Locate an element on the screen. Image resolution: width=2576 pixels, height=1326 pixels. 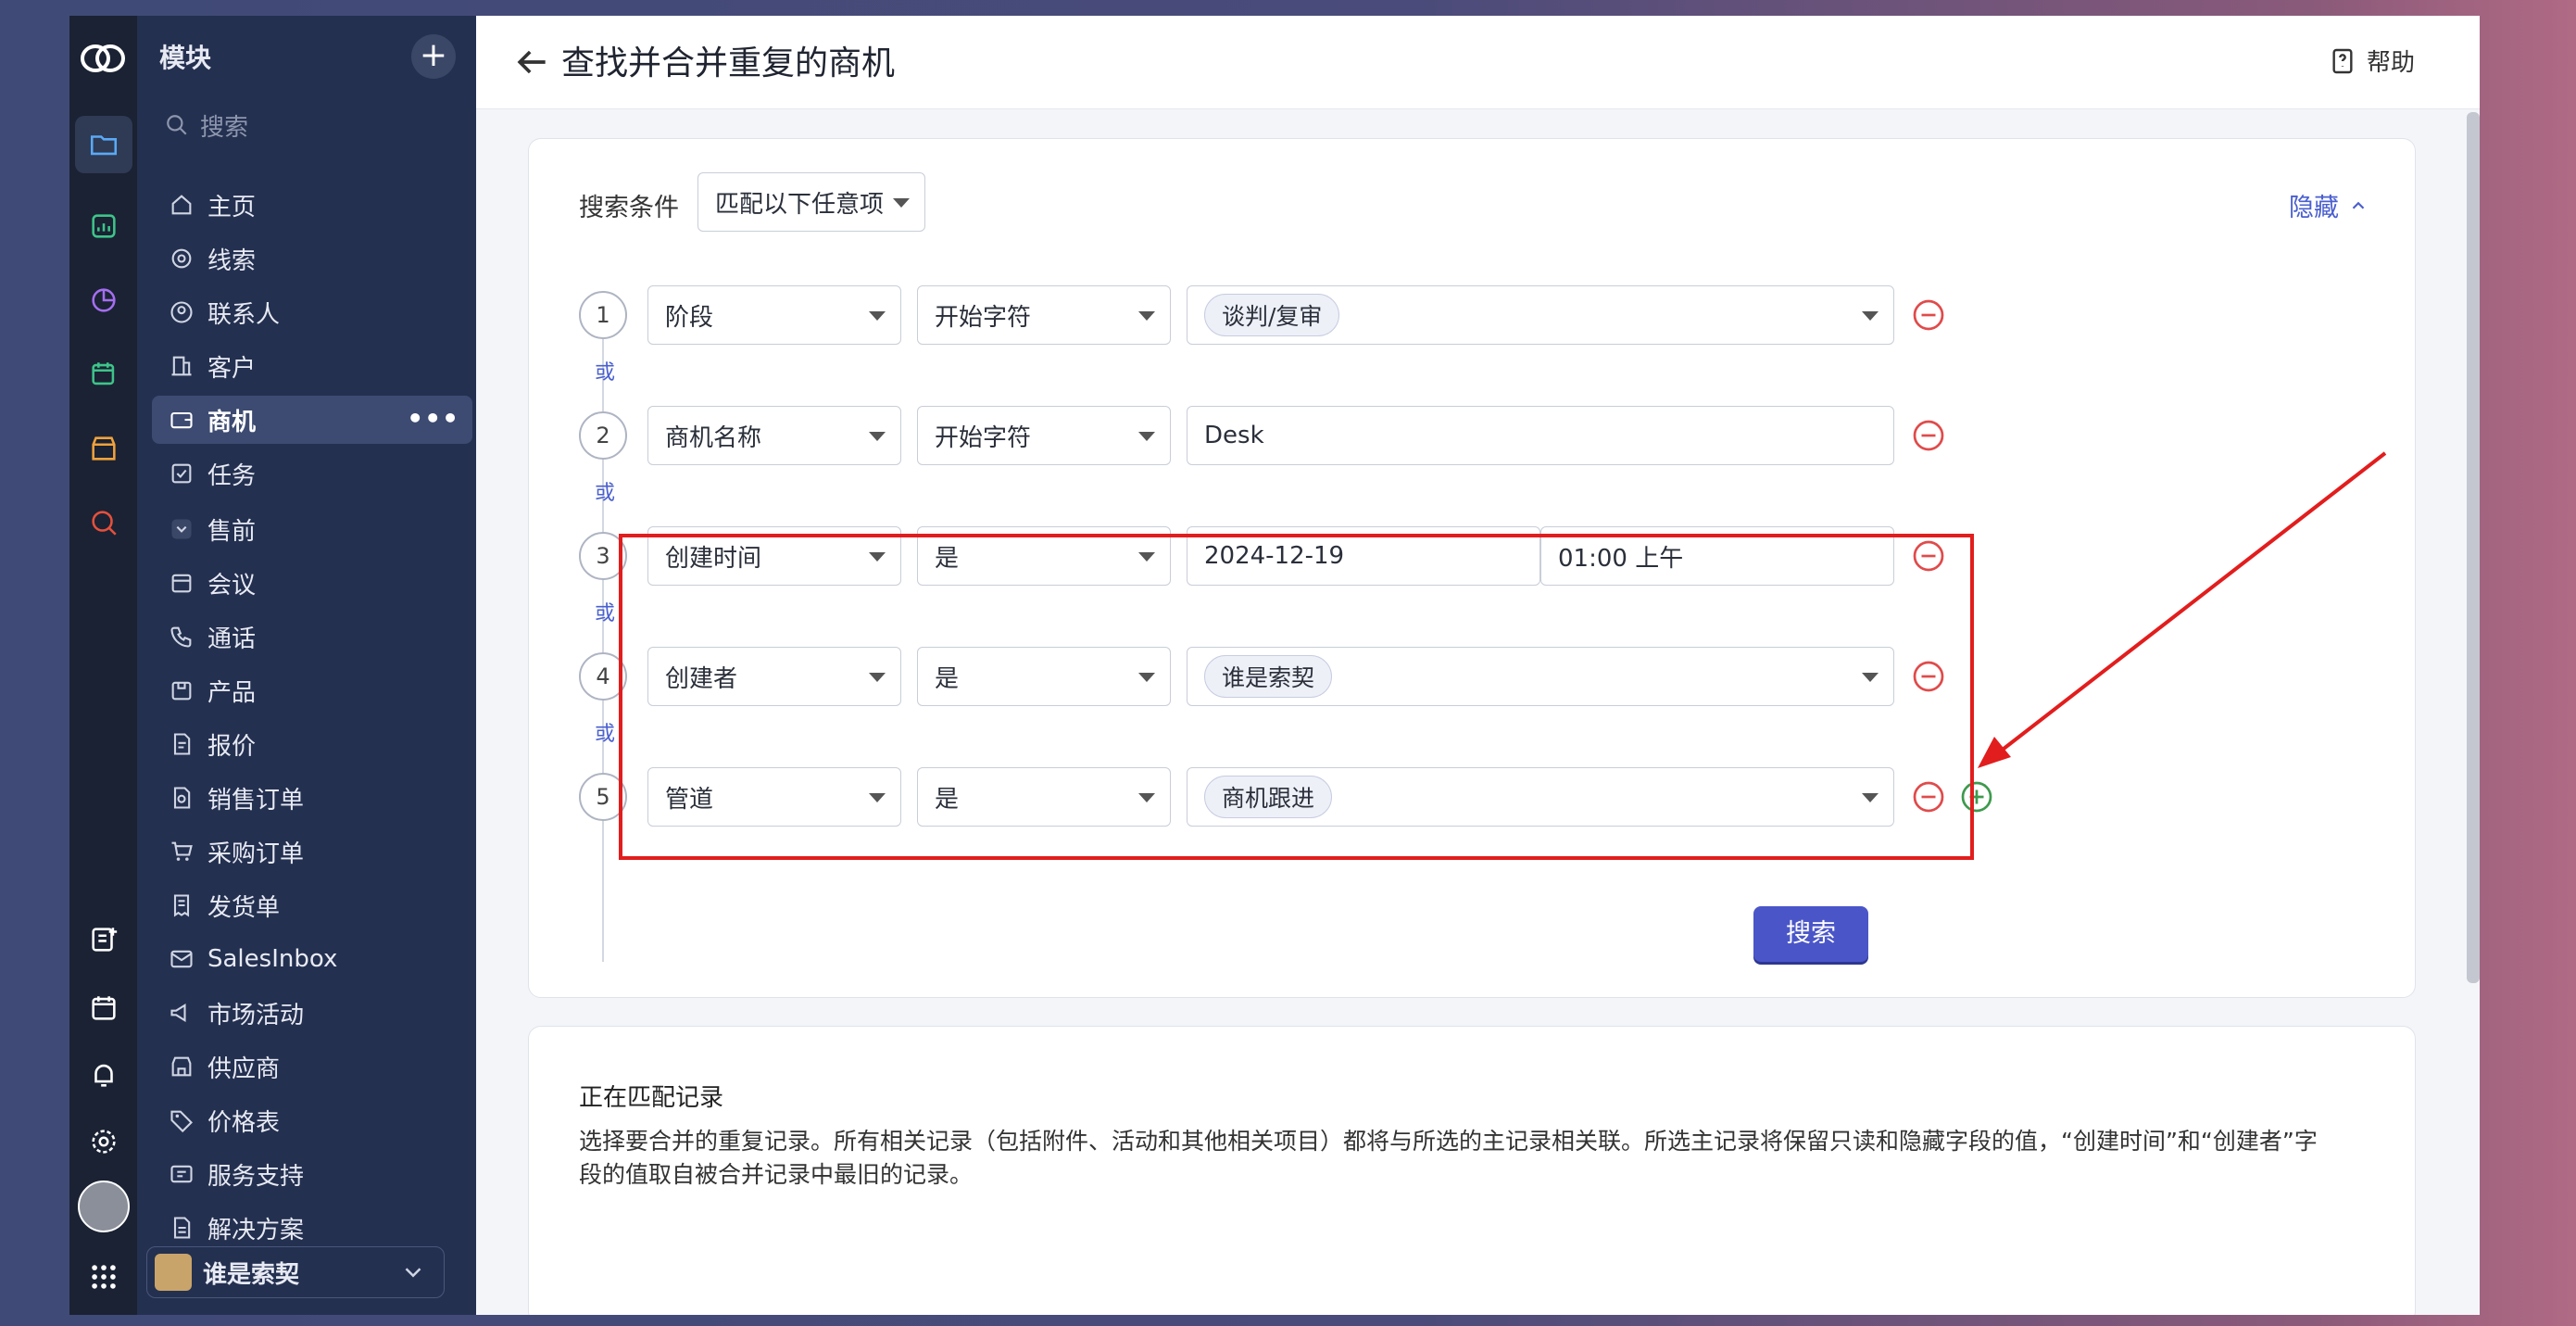
mail-icon is located at coordinates (181, 959).